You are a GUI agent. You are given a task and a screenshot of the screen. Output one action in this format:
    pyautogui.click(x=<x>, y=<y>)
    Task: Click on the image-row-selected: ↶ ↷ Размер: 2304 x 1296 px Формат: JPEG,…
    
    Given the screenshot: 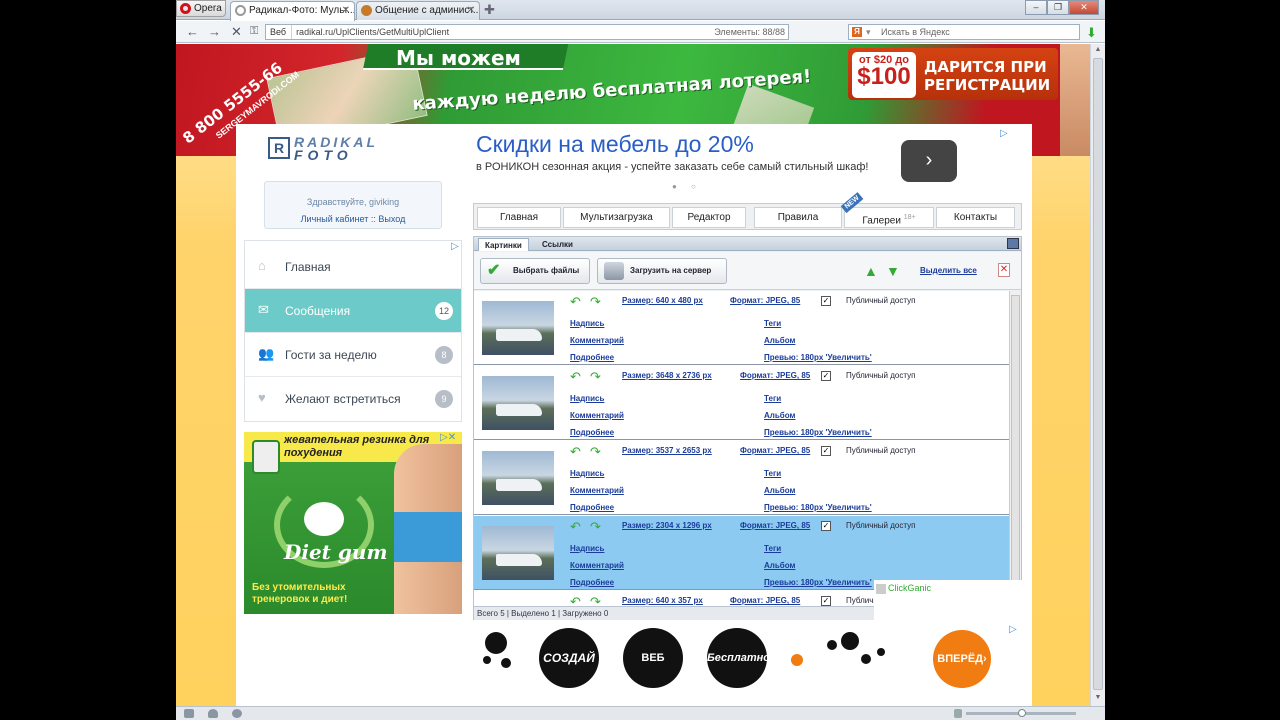 What is the action you would take?
    pyautogui.click(x=741, y=553)
    